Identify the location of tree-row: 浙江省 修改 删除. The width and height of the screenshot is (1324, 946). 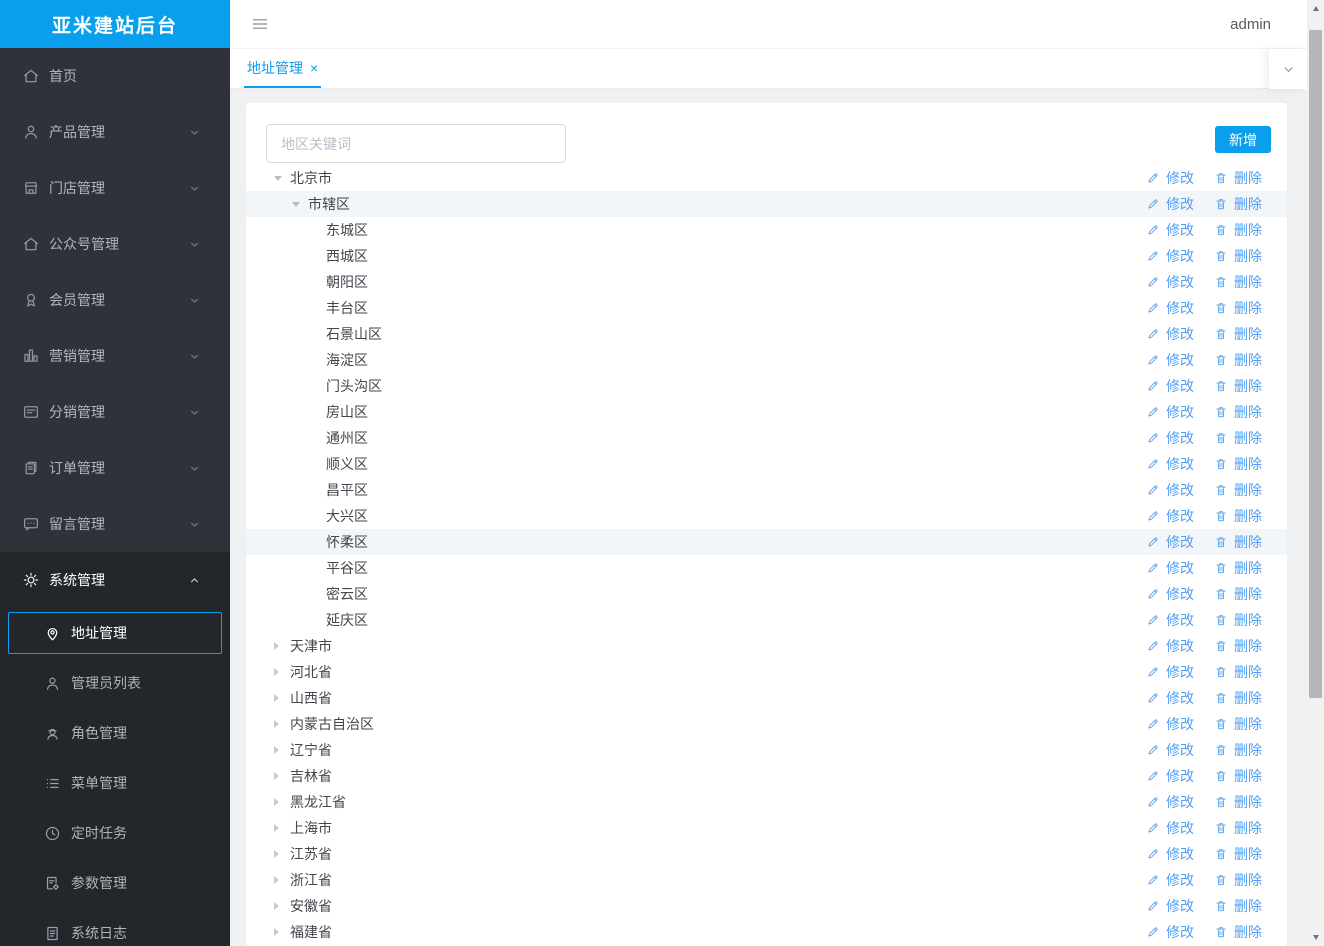
(766, 880).